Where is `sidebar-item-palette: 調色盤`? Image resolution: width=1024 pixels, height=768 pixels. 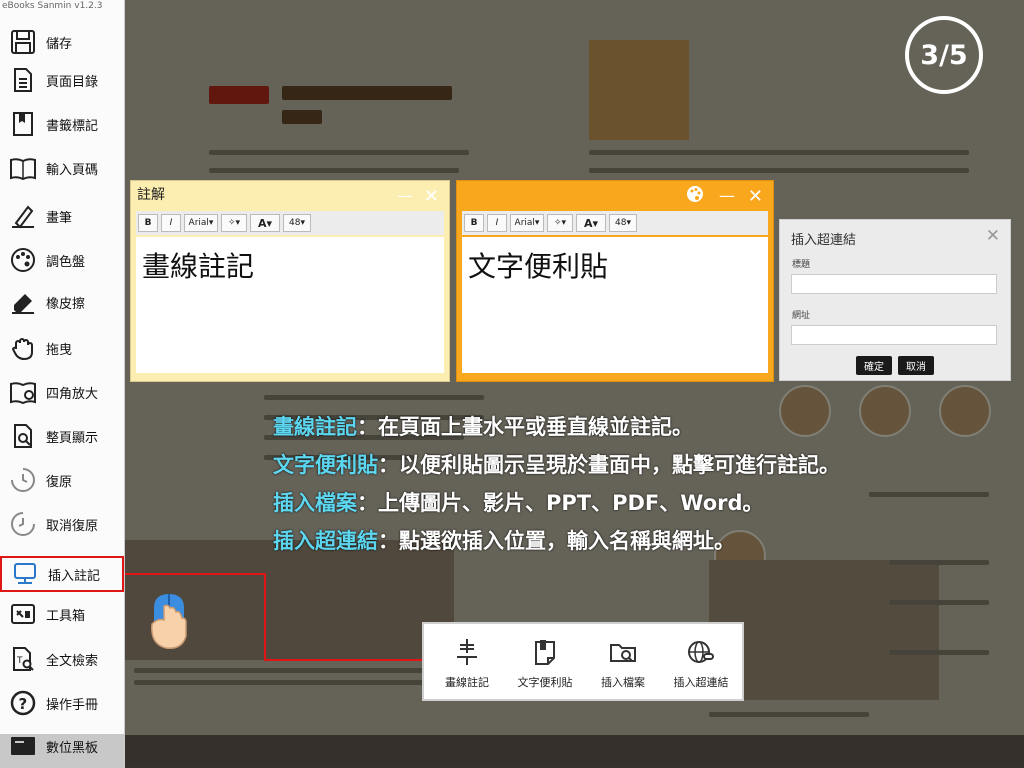 sidebar-item-palette: 調色盤 is located at coordinates (62, 260).